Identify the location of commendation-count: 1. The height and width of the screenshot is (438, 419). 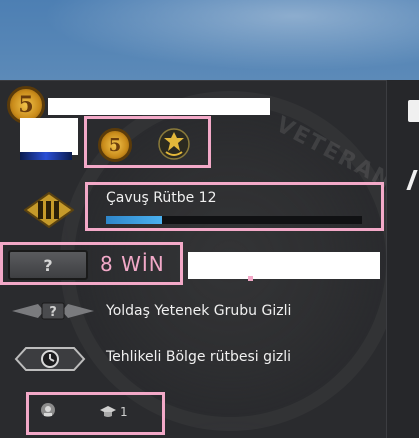
(124, 412).